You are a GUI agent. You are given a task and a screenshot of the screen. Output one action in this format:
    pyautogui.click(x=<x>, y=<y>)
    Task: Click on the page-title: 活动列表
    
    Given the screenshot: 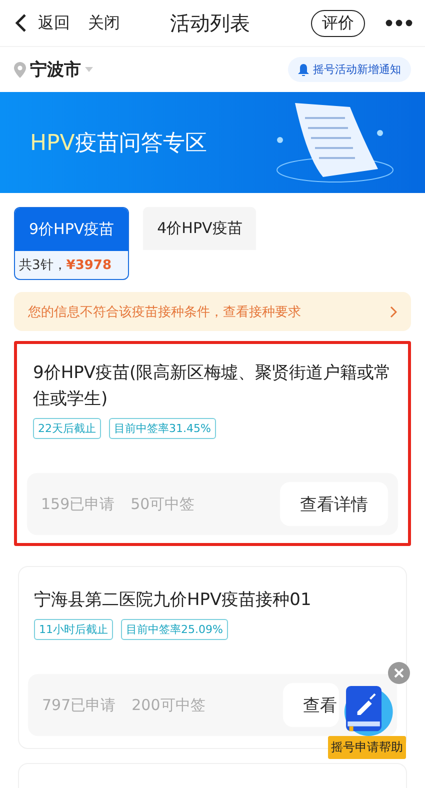 What is the action you would take?
    pyautogui.click(x=210, y=23)
    